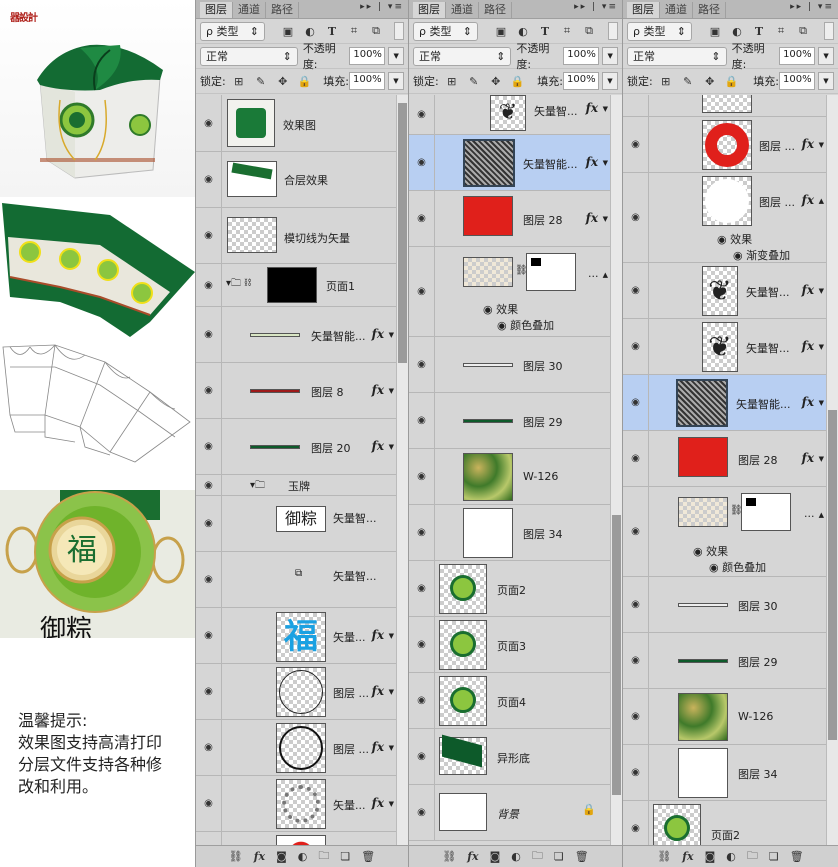 The height and width of the screenshot is (867, 838). What do you see at coordinates (513, 758) in the screenshot?
I see `layer-name: 异形底` at bounding box center [513, 758].